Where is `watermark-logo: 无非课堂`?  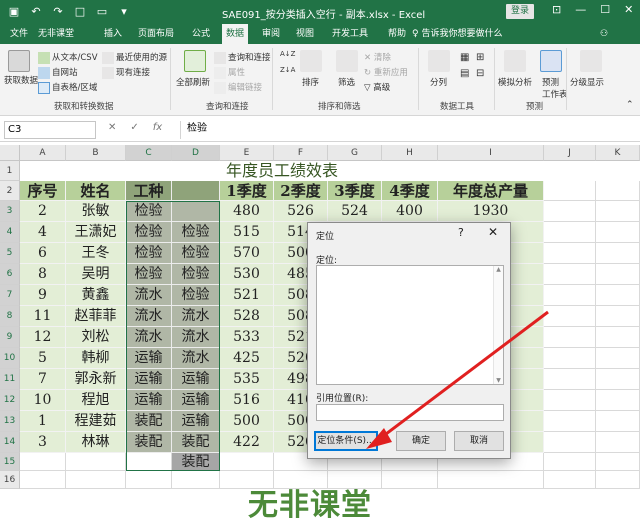 watermark-logo: 无非课堂 is located at coordinates (310, 505).